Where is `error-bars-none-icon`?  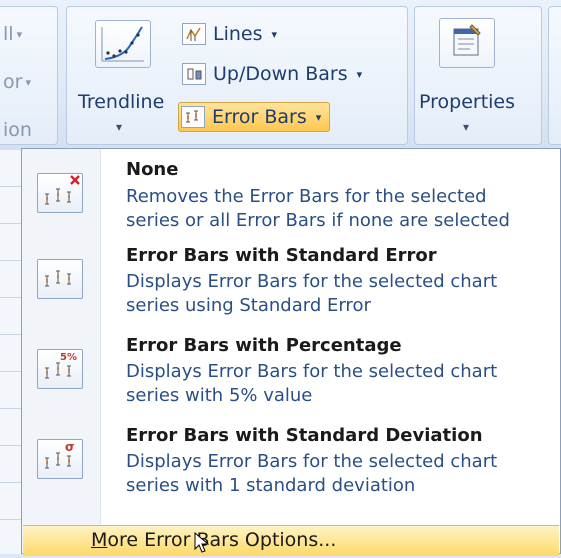
error-bars-none-icon is located at coordinates (60, 193).